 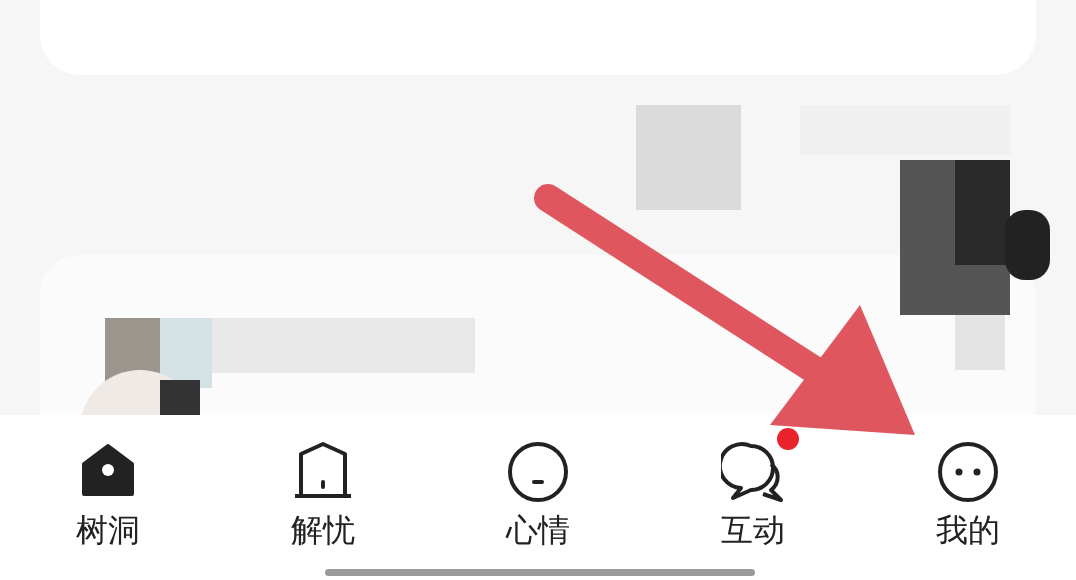 What do you see at coordinates (538, 488) in the screenshot?
I see `tab: 心情` at bounding box center [538, 488].